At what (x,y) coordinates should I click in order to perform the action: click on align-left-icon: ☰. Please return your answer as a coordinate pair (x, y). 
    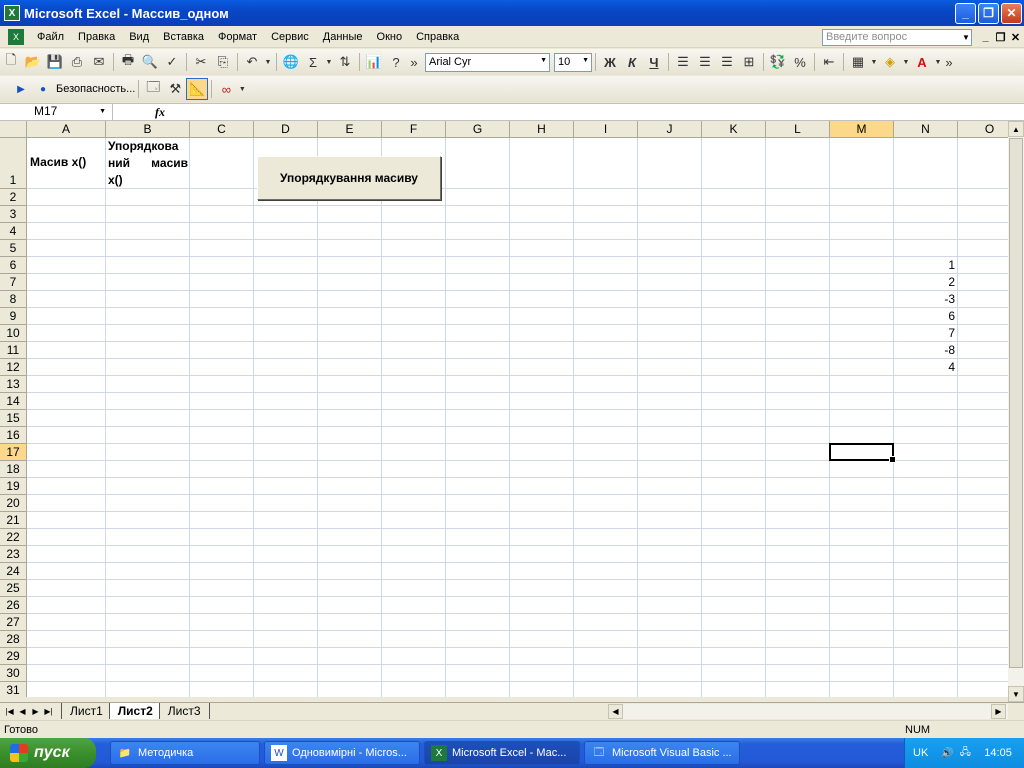
    Looking at the image, I should click on (683, 62).